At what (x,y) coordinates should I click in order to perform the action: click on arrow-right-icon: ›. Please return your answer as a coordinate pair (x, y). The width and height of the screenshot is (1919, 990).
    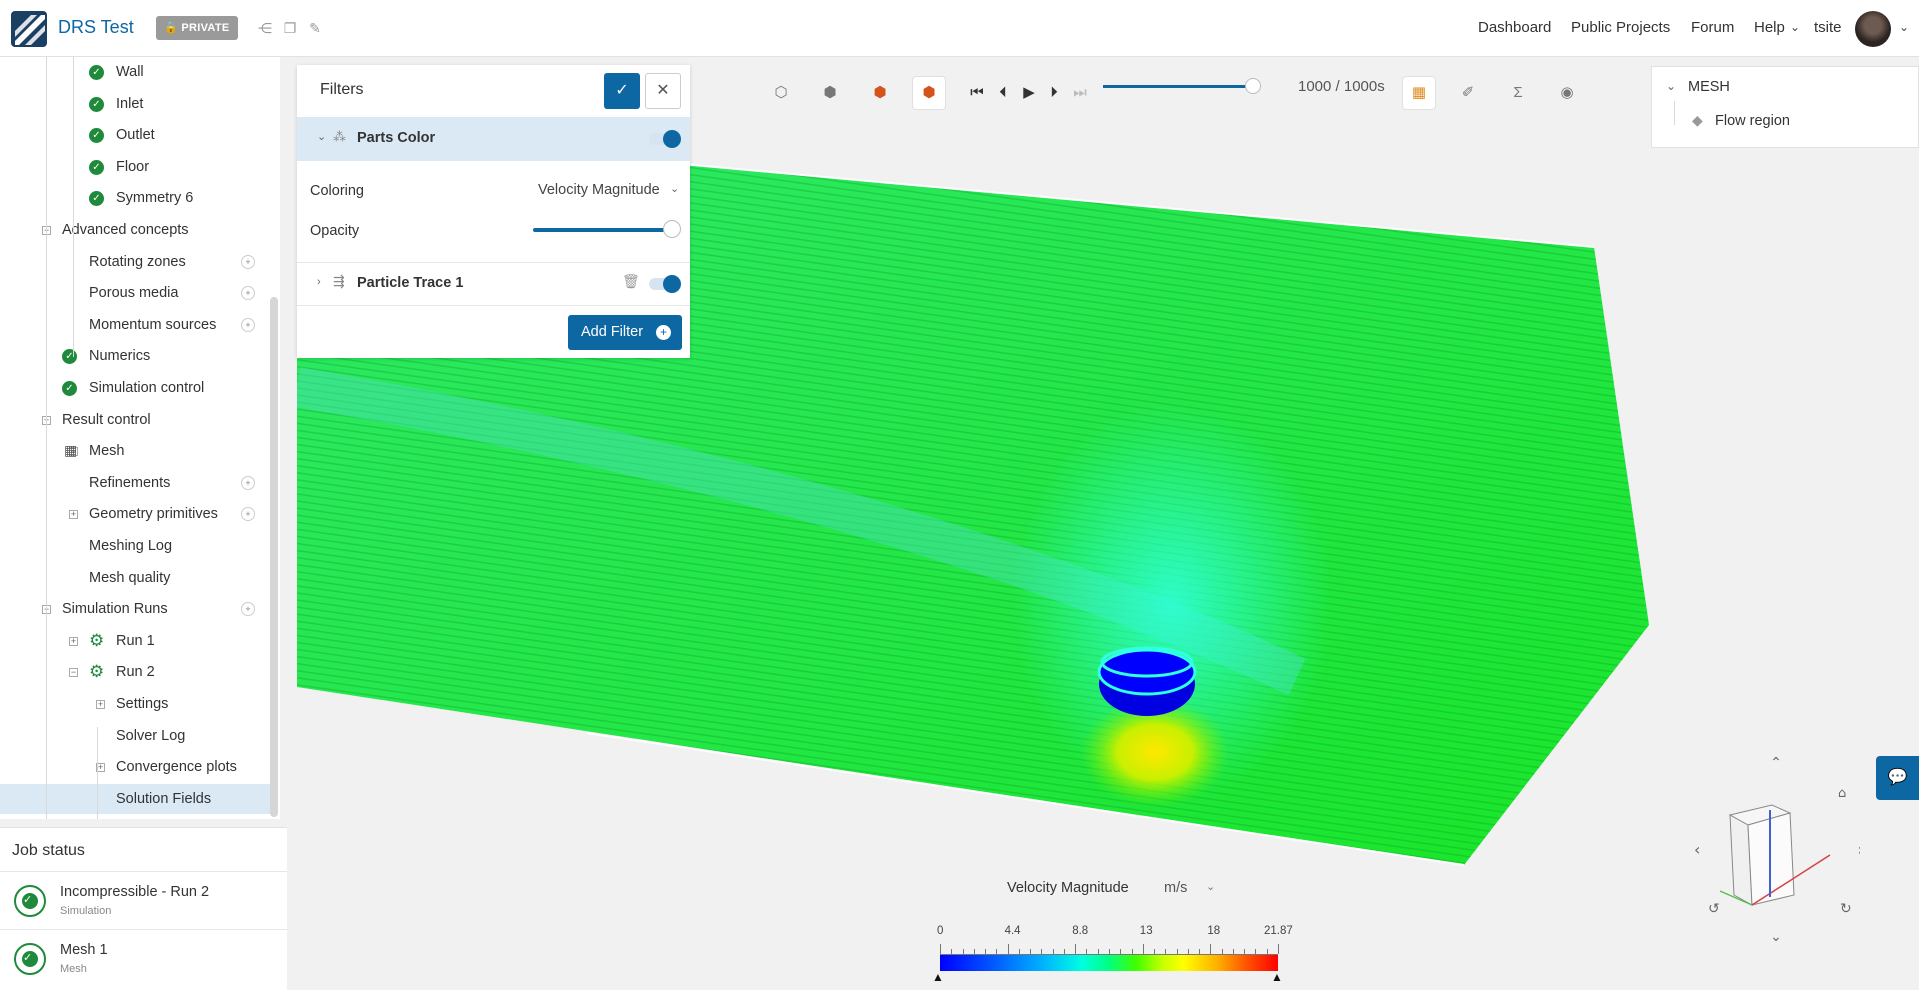
    Looking at the image, I should click on (1859, 849).